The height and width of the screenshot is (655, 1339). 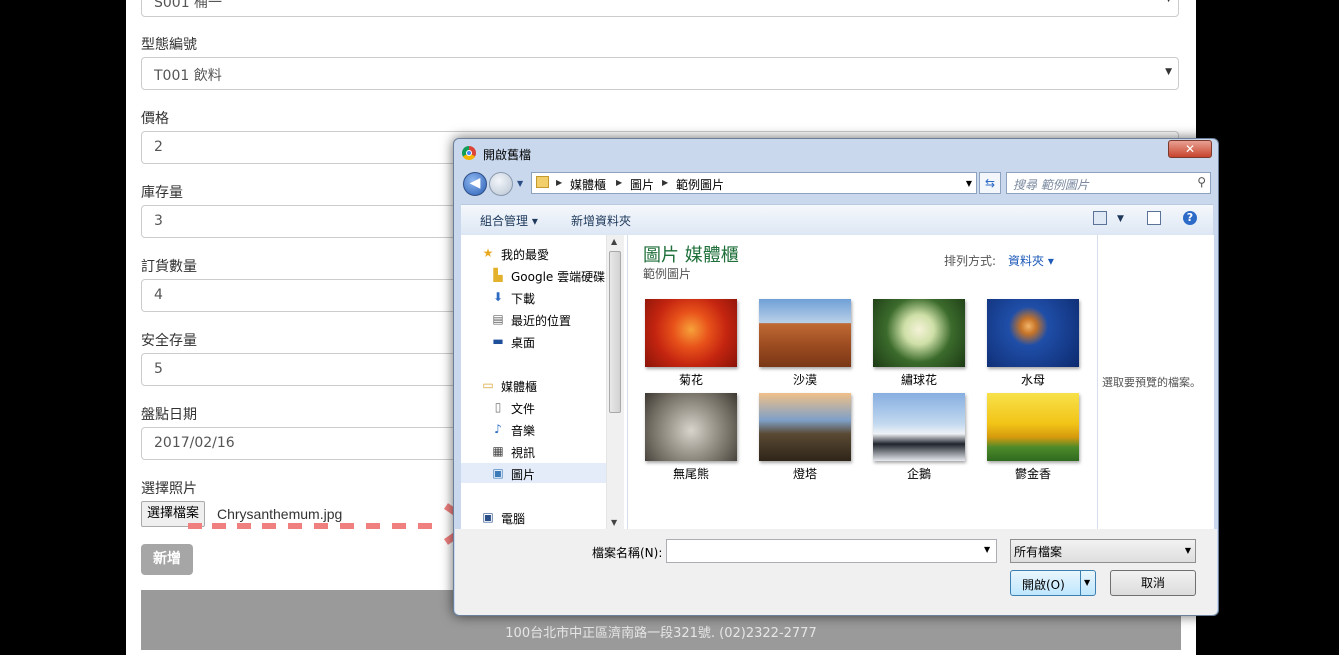 What do you see at coordinates (969, 183) in the screenshot?
I see `address-dropdown-icon: ▼` at bounding box center [969, 183].